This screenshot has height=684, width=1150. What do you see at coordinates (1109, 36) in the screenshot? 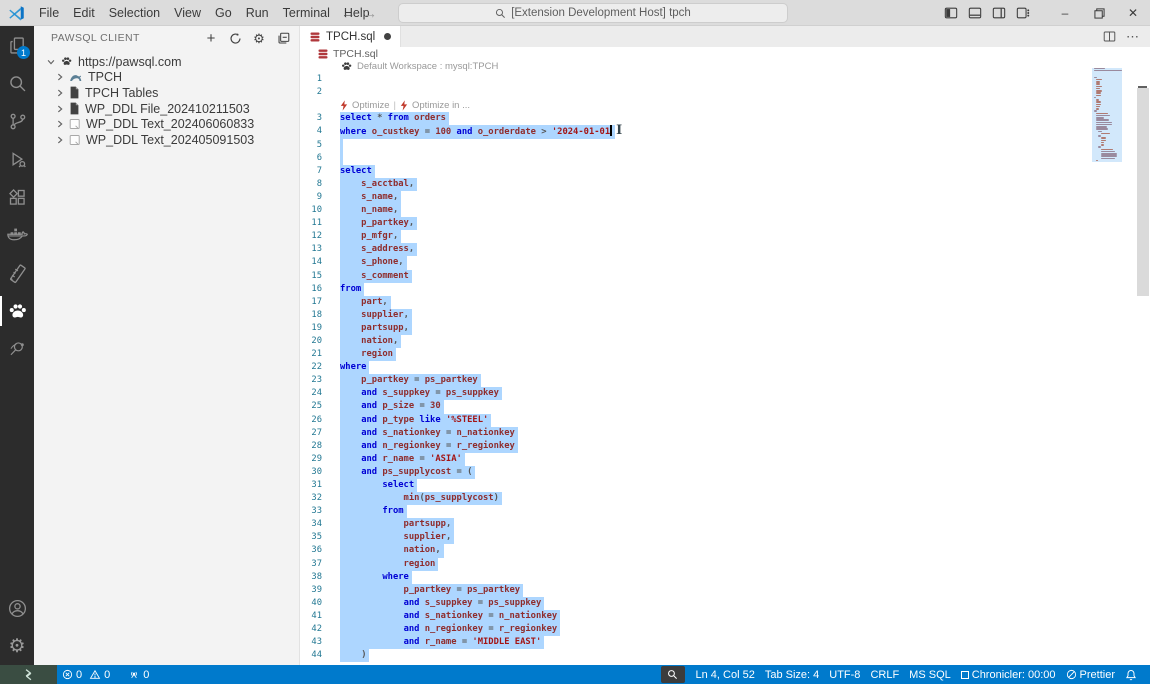
I see `split-editor-icon` at bounding box center [1109, 36].